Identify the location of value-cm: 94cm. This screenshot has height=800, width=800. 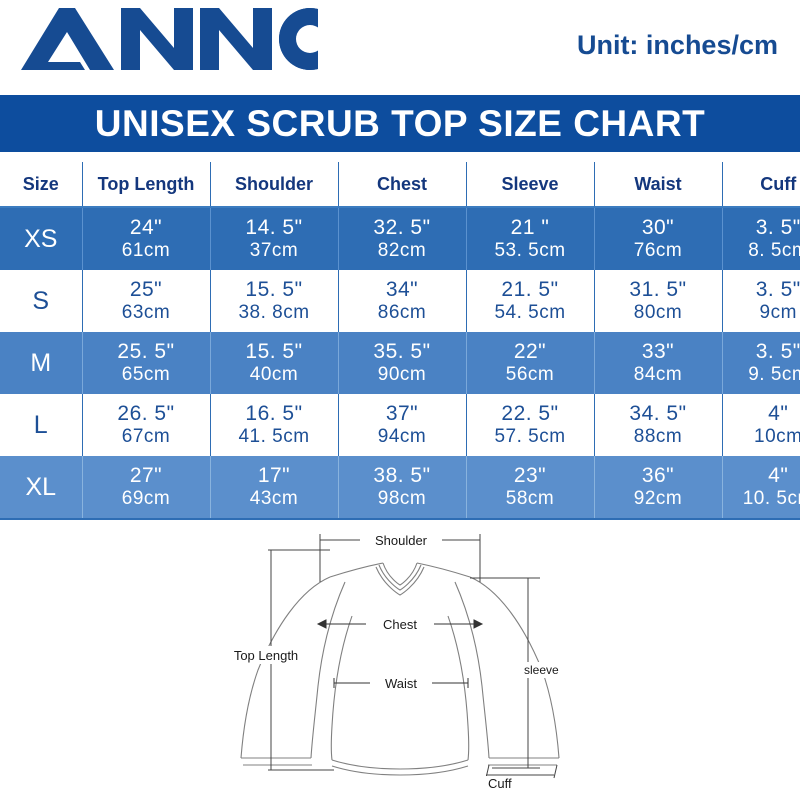
(402, 436).